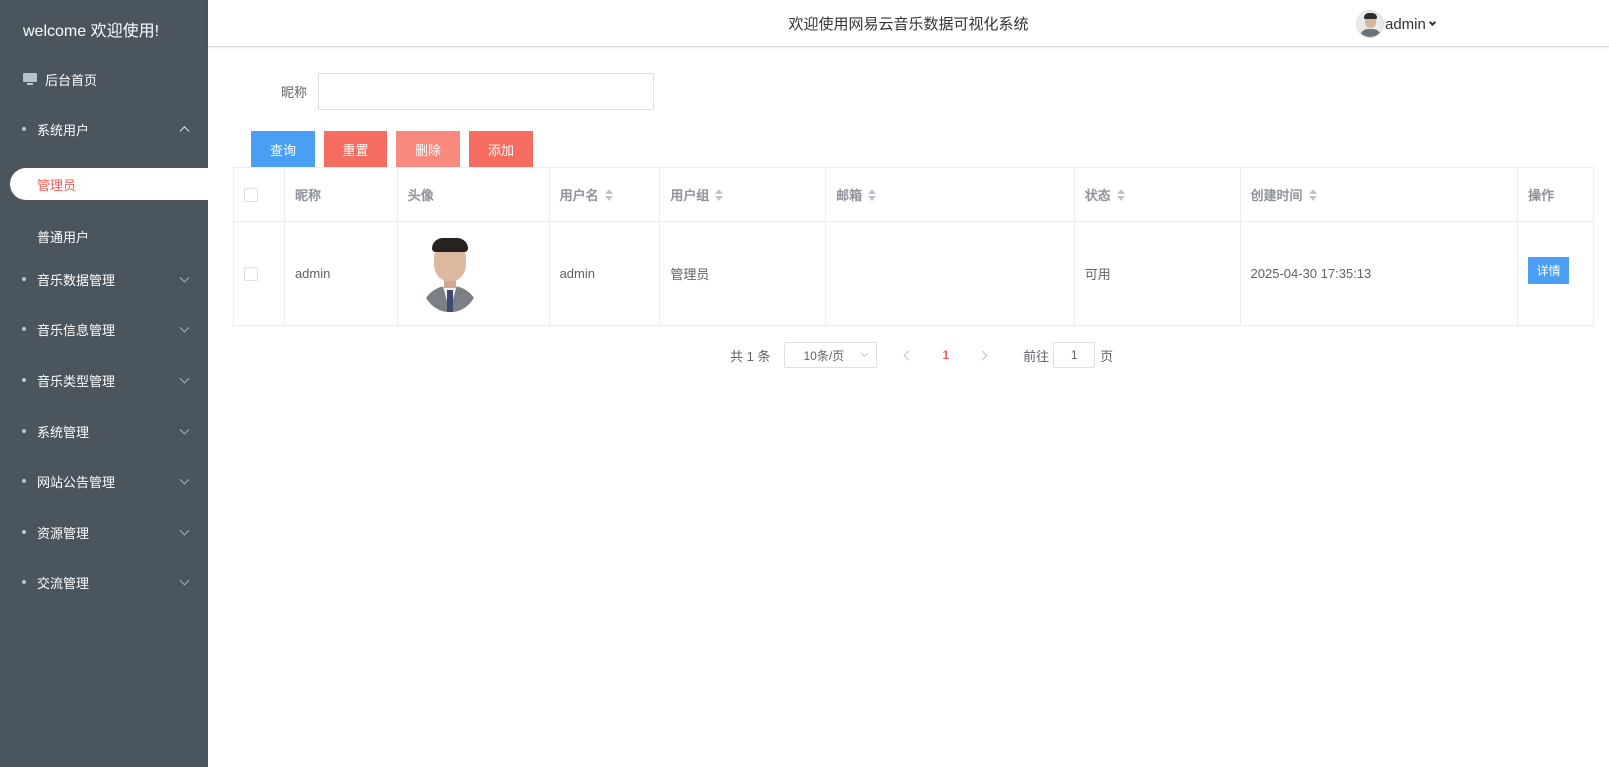 The width and height of the screenshot is (1609, 767). I want to click on sidebar-item-music-info: 音乐信息管理, so click(104, 329).